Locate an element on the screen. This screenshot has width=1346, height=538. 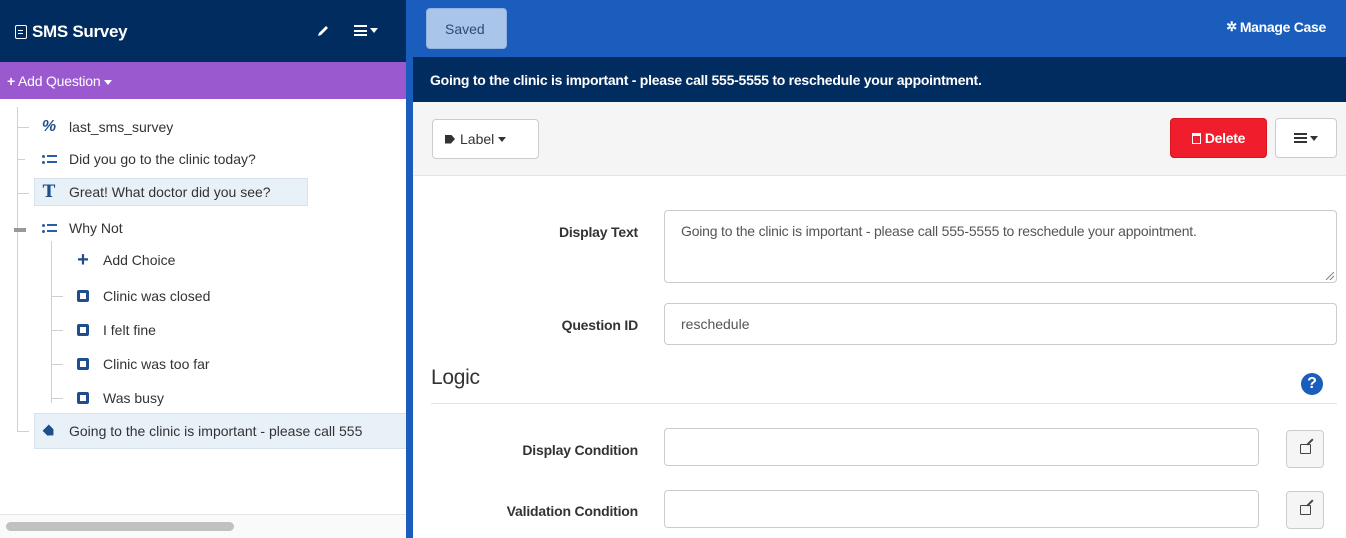
tree-item-question: Did you go to the clinic today? is located at coordinates (148, 159).